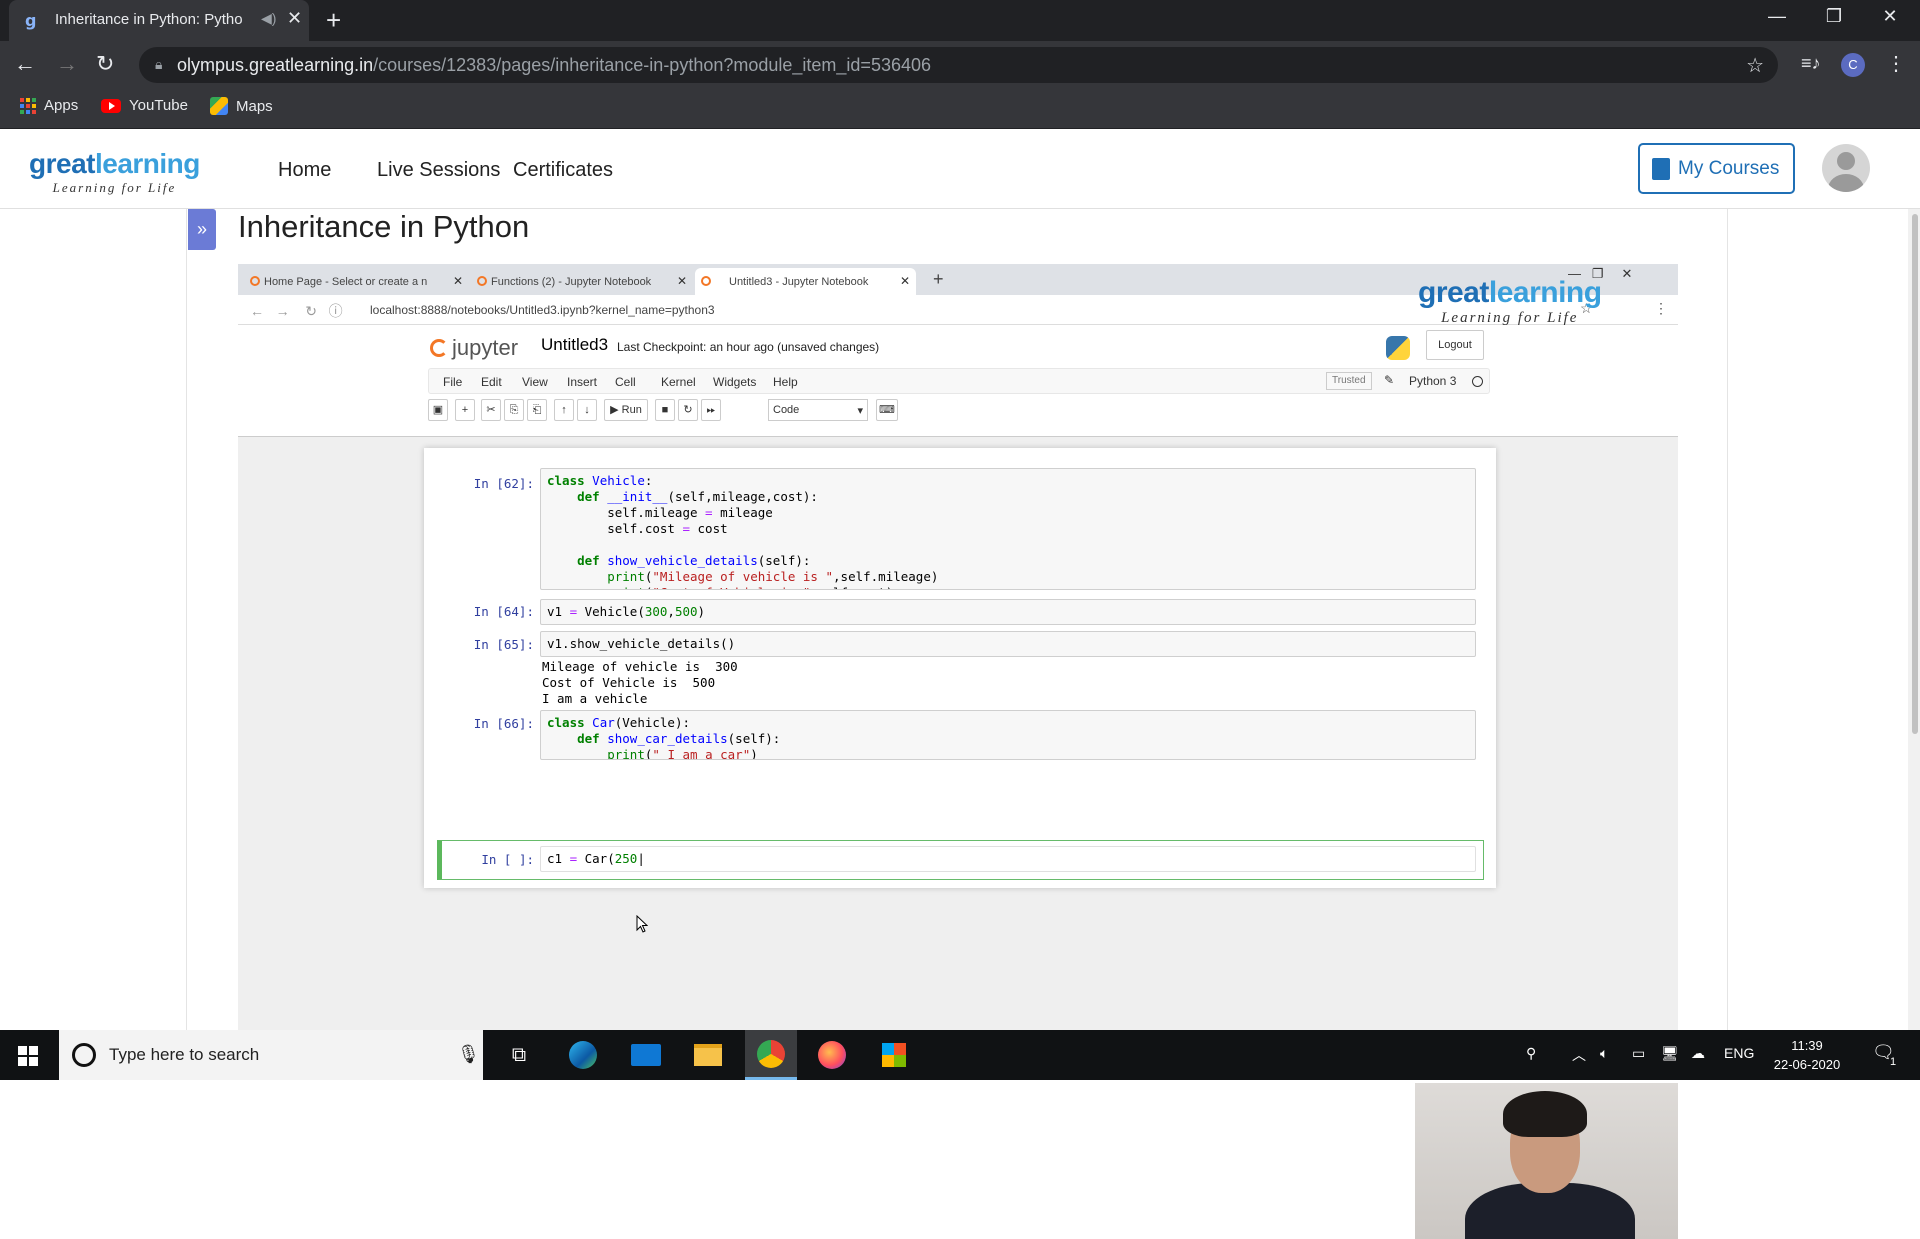  What do you see at coordinates (1477, 381) in the screenshot?
I see `kernel-idle-icon` at bounding box center [1477, 381].